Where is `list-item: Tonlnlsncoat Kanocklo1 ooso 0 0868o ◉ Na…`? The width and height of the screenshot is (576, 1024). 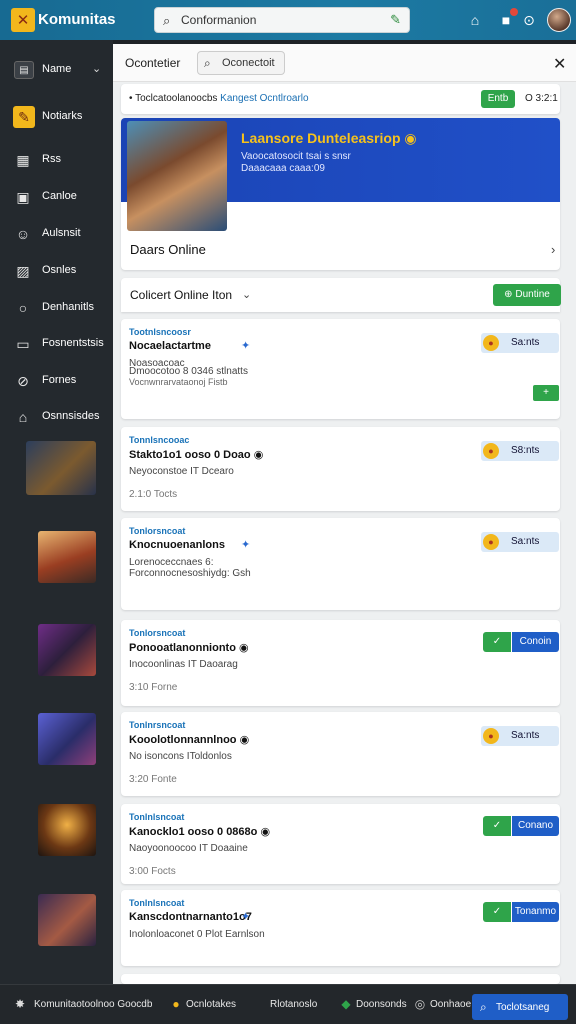 list-item: Tonlnlsncoat Kanocklo1 ooso 0 0868o ◉ Na… is located at coordinates (340, 844).